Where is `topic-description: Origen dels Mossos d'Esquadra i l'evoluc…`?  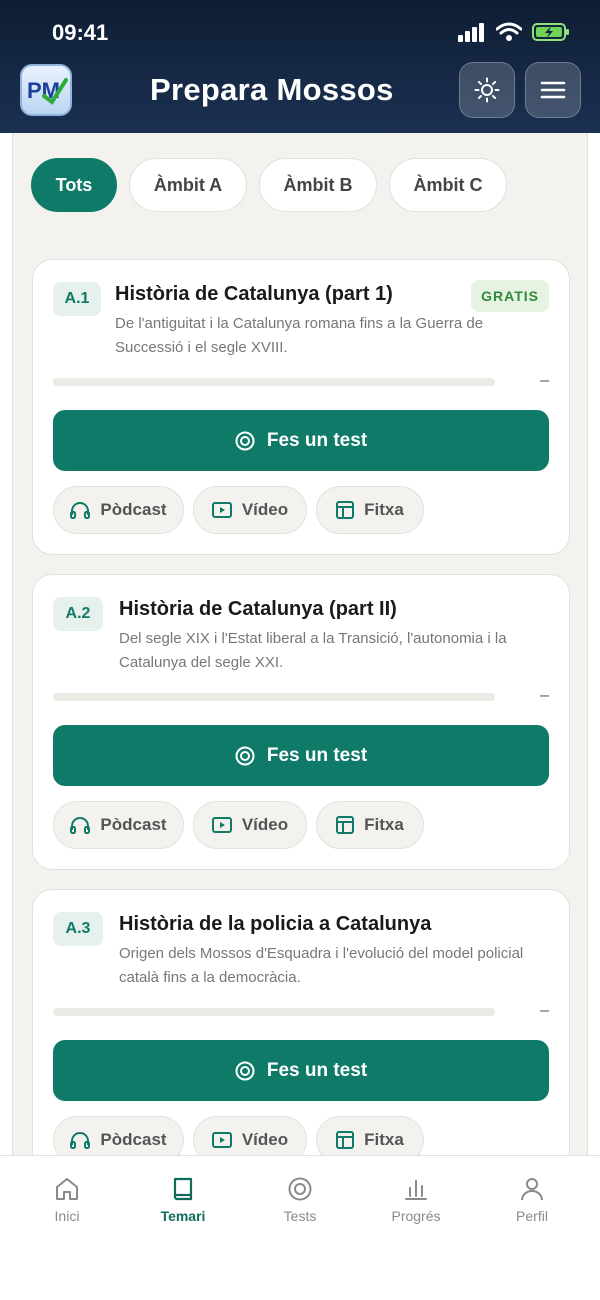 topic-description: Origen dels Mossos d'Esquadra i l'evoluc… is located at coordinates (321, 965).